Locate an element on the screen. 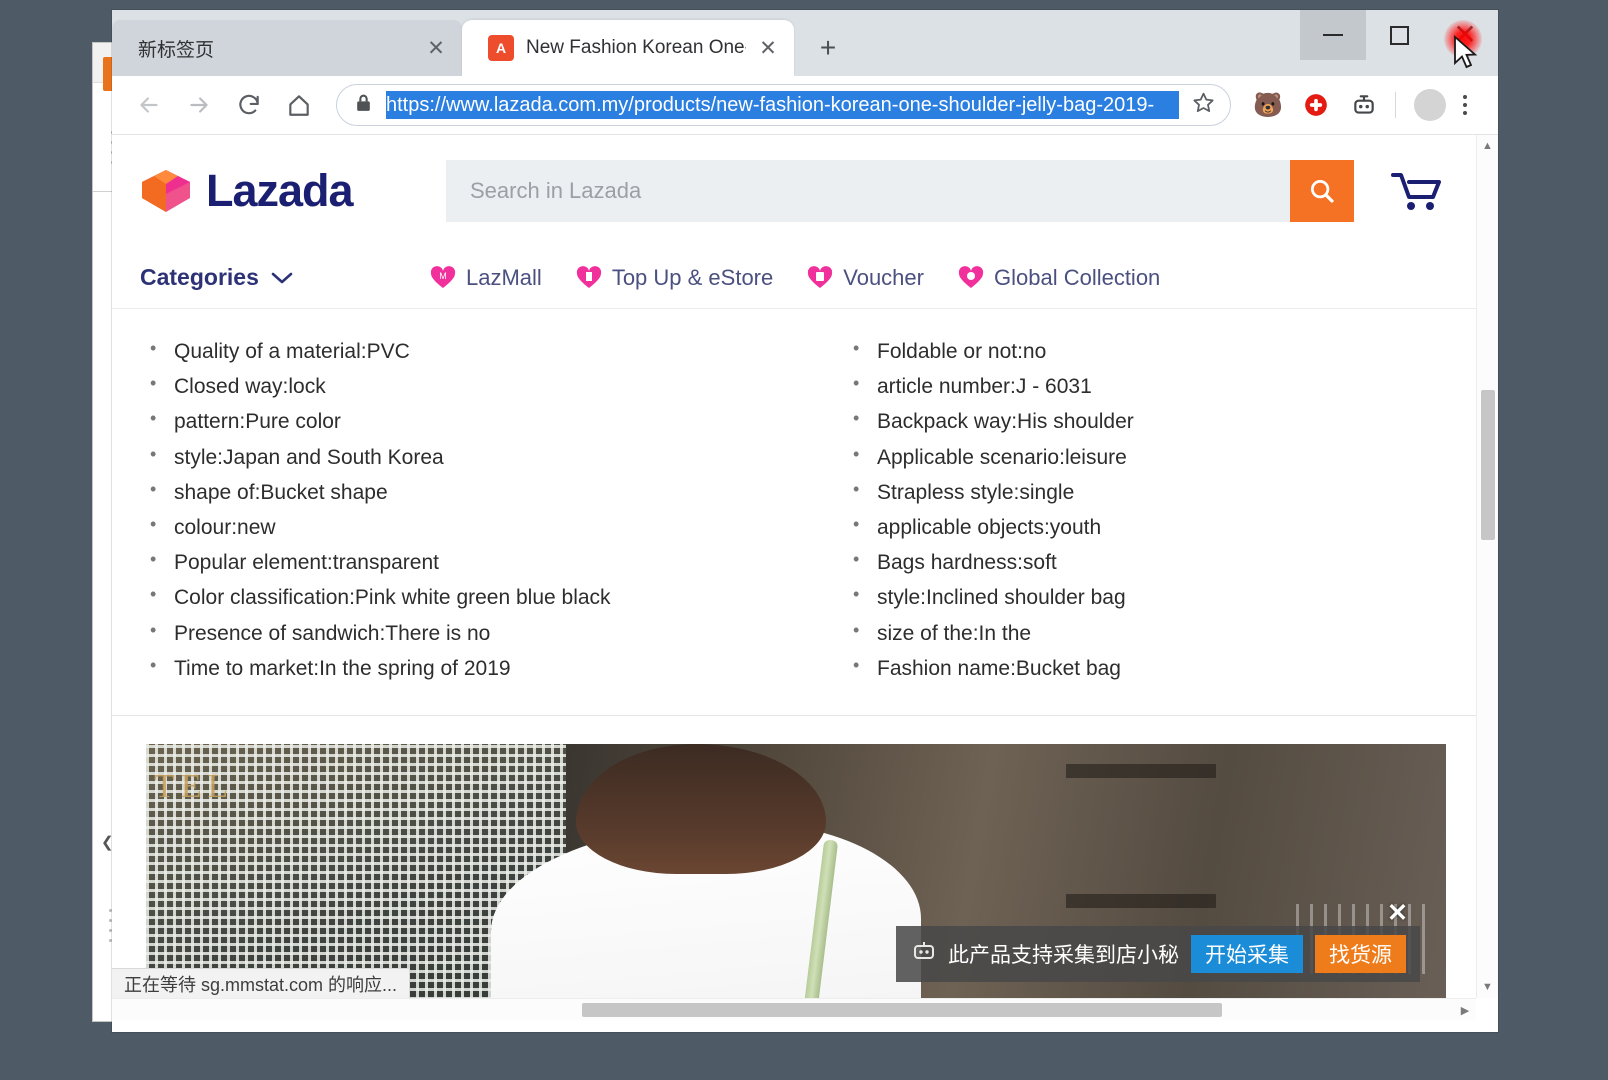 The width and height of the screenshot is (1608, 1080). spec-item: Presence of sandwich:There is no is located at coordinates (469, 637).